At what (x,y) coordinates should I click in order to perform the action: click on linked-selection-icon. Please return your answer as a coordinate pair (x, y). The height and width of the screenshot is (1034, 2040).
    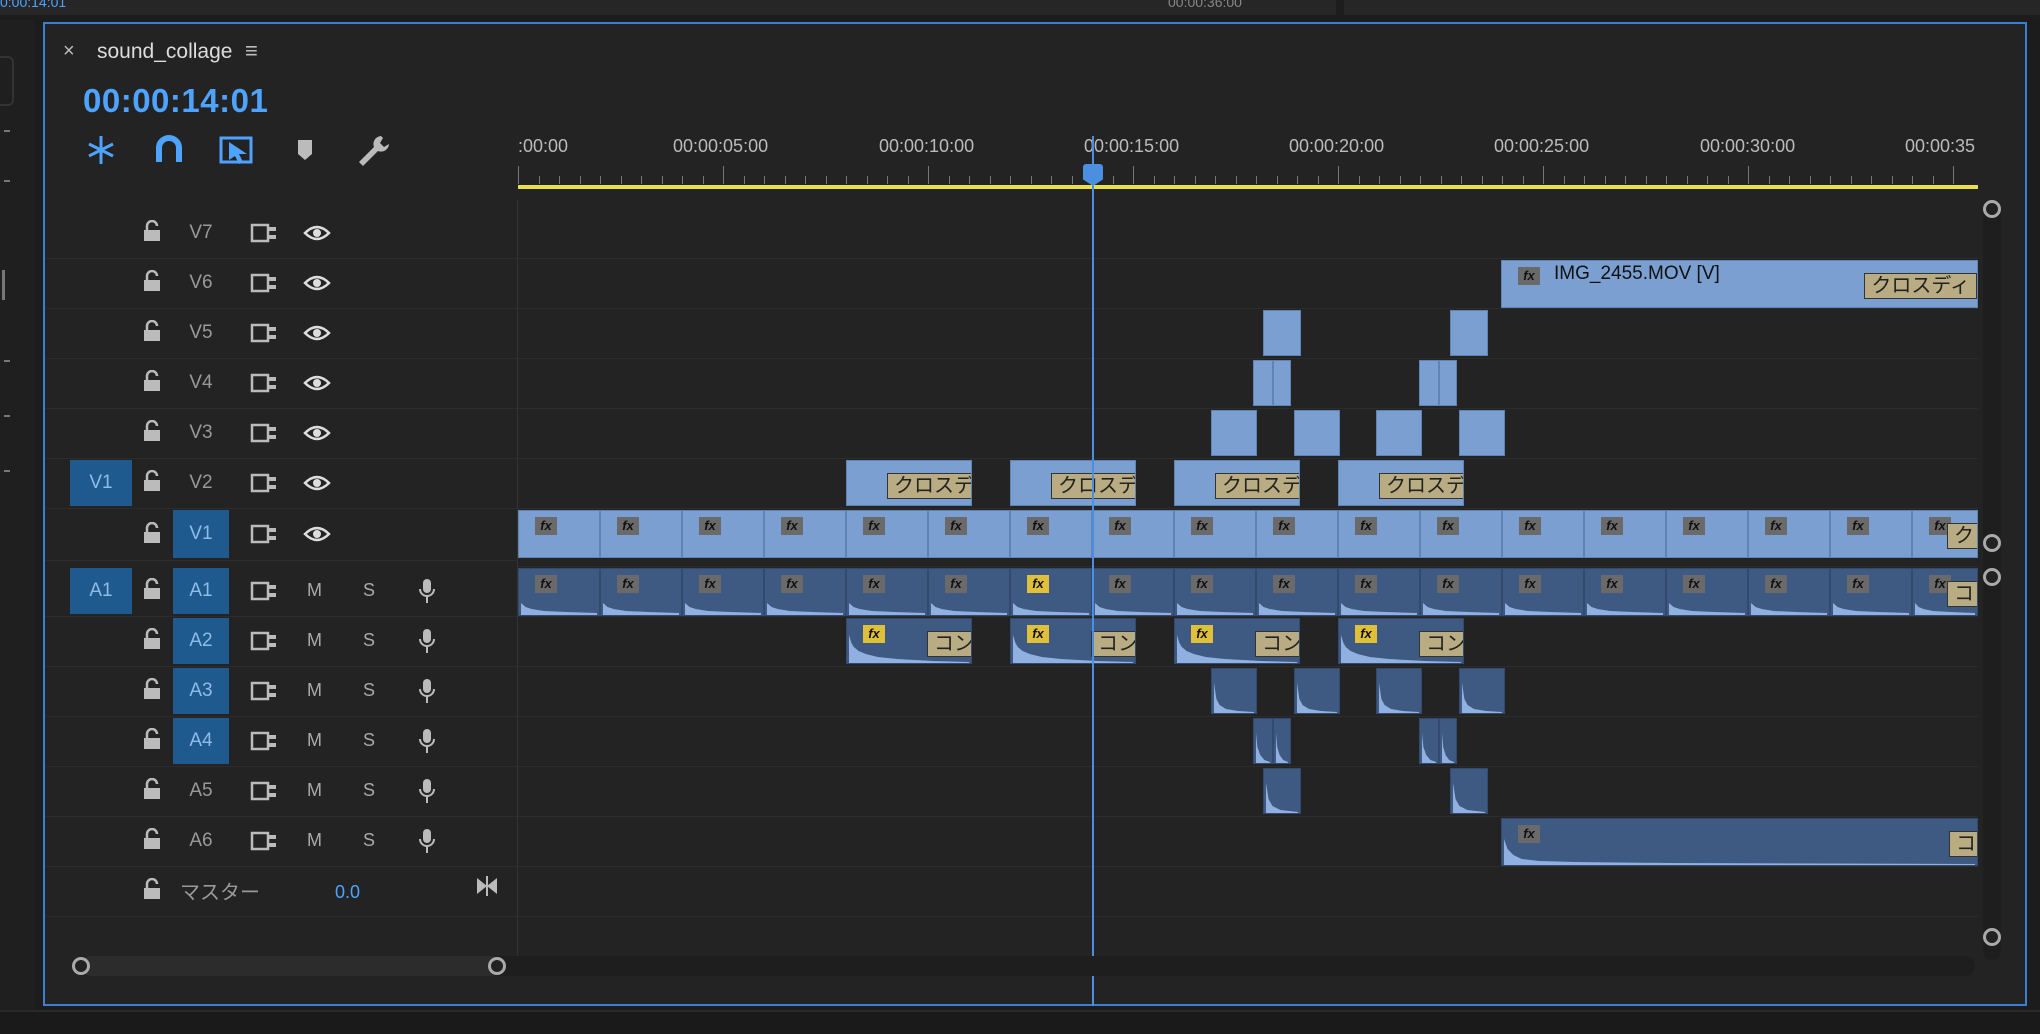
    Looking at the image, I should click on (237, 150).